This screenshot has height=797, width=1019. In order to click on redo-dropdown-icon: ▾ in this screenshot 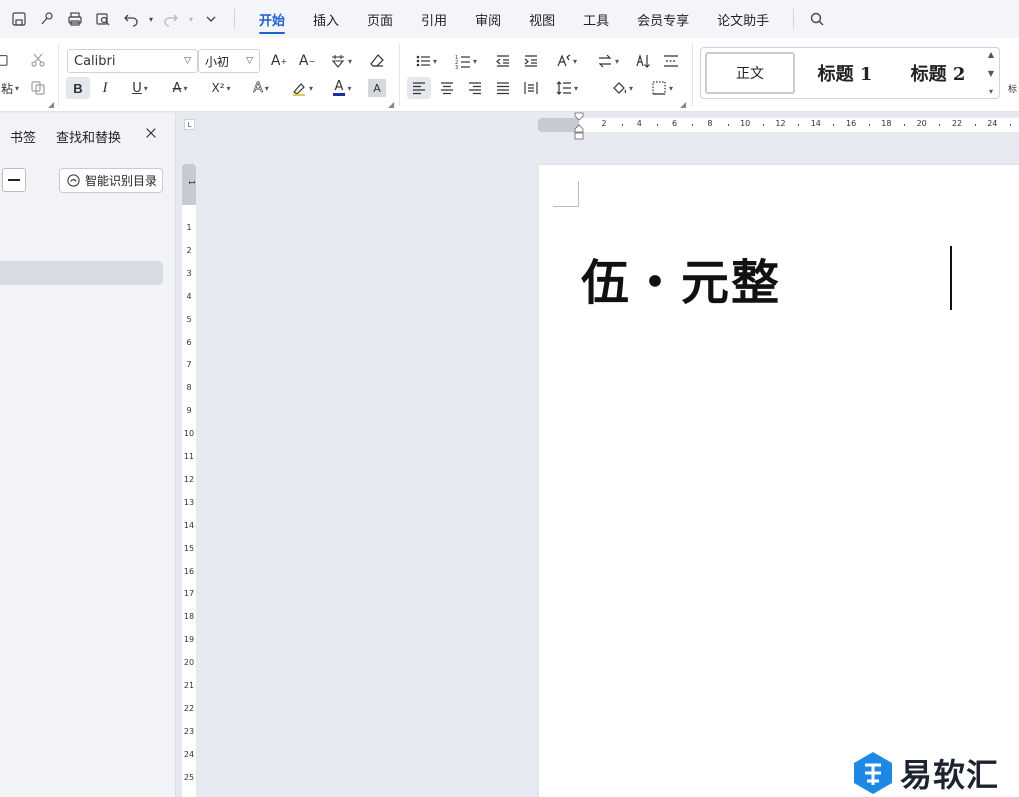, I will do `click(191, 19)`.